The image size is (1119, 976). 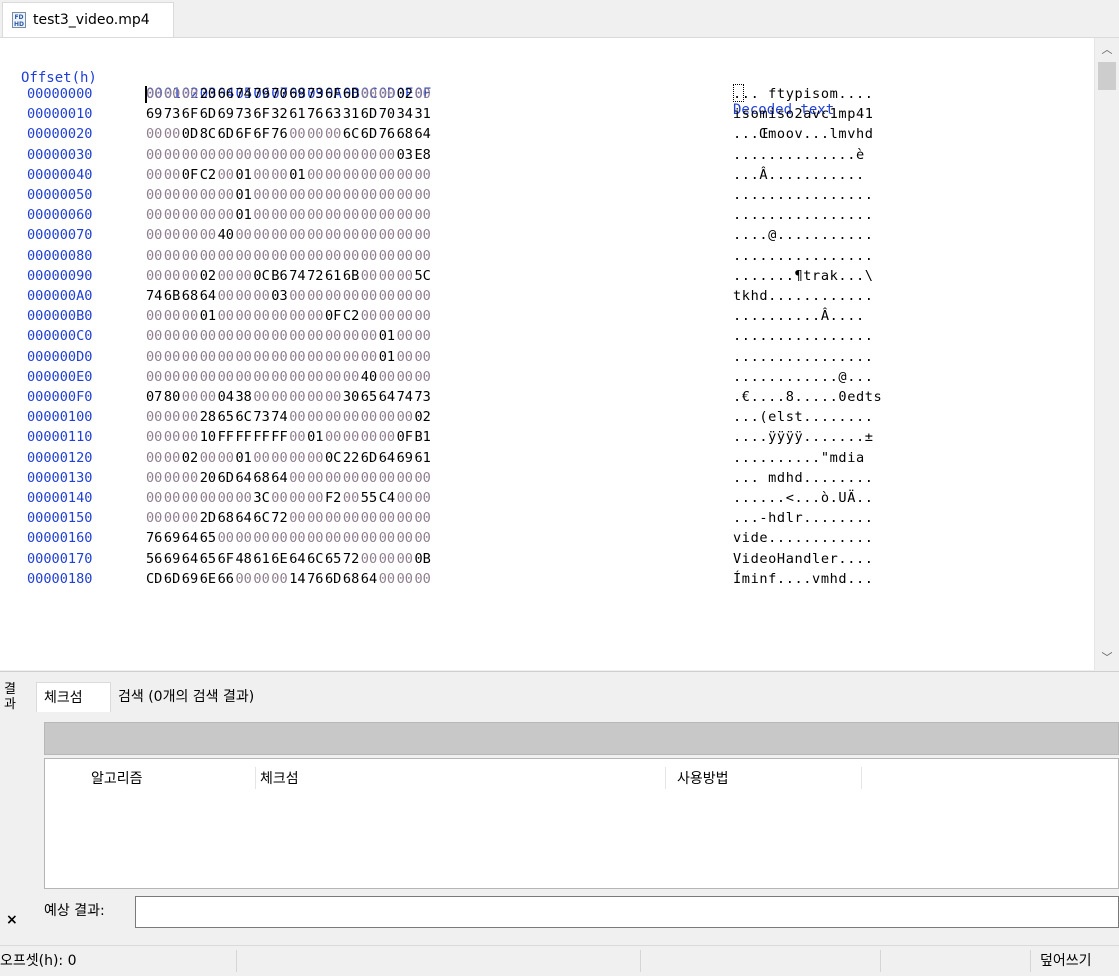 What do you see at coordinates (803, 498) in the screenshot?
I see `decoded-text: ......<...ò.UÄ..` at bounding box center [803, 498].